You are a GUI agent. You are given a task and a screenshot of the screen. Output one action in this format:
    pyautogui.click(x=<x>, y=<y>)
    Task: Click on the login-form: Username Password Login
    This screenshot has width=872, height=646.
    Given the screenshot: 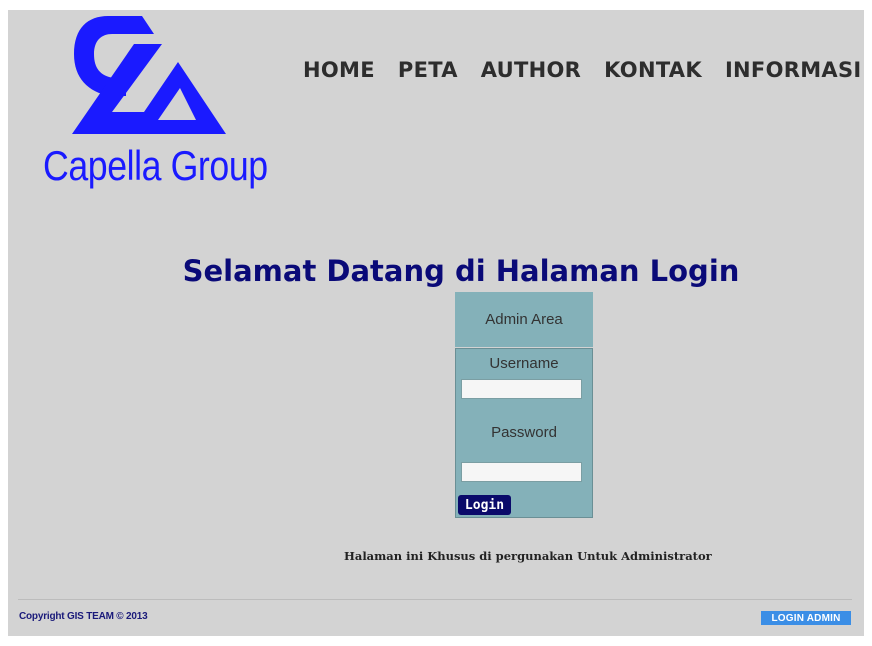 What is the action you would take?
    pyautogui.click(x=524, y=433)
    